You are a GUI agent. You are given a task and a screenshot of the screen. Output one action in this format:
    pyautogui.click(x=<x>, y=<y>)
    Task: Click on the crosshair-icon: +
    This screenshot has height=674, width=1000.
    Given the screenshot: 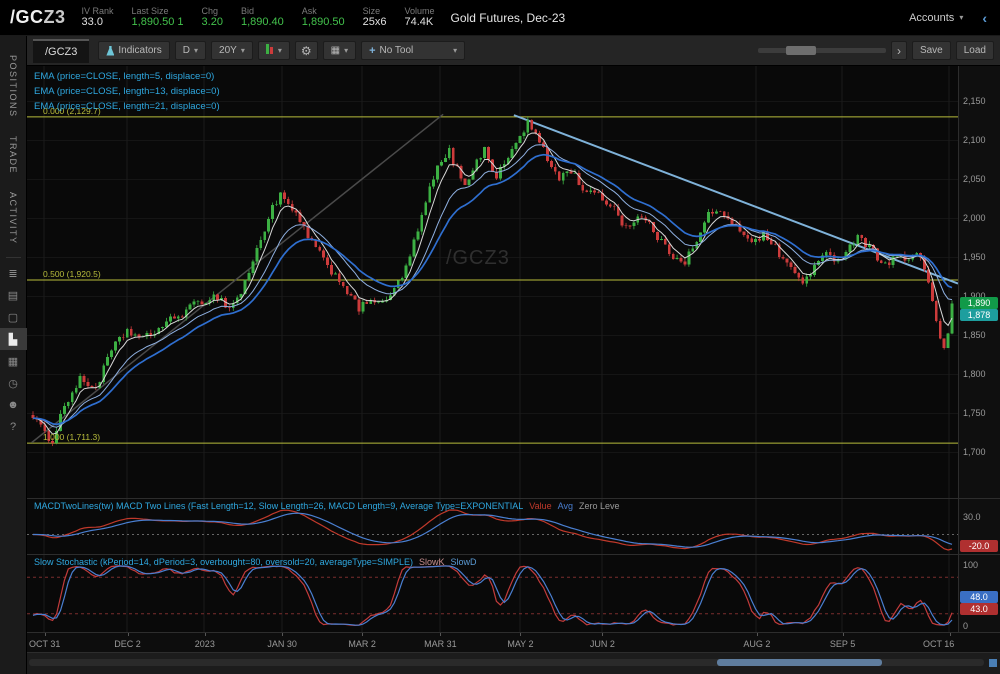 What is the action you would take?
    pyautogui.click(x=372, y=50)
    